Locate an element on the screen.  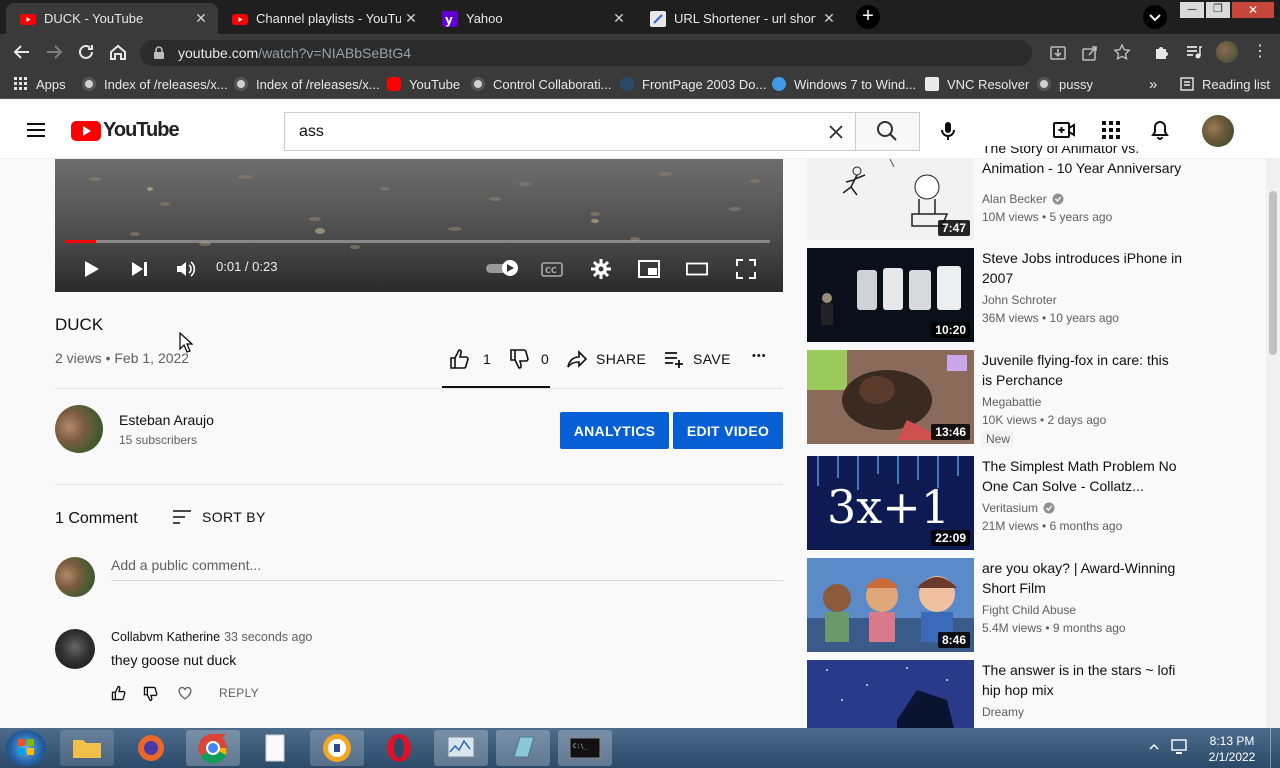
apps-grid-icon is located at coordinates (1111, 130).